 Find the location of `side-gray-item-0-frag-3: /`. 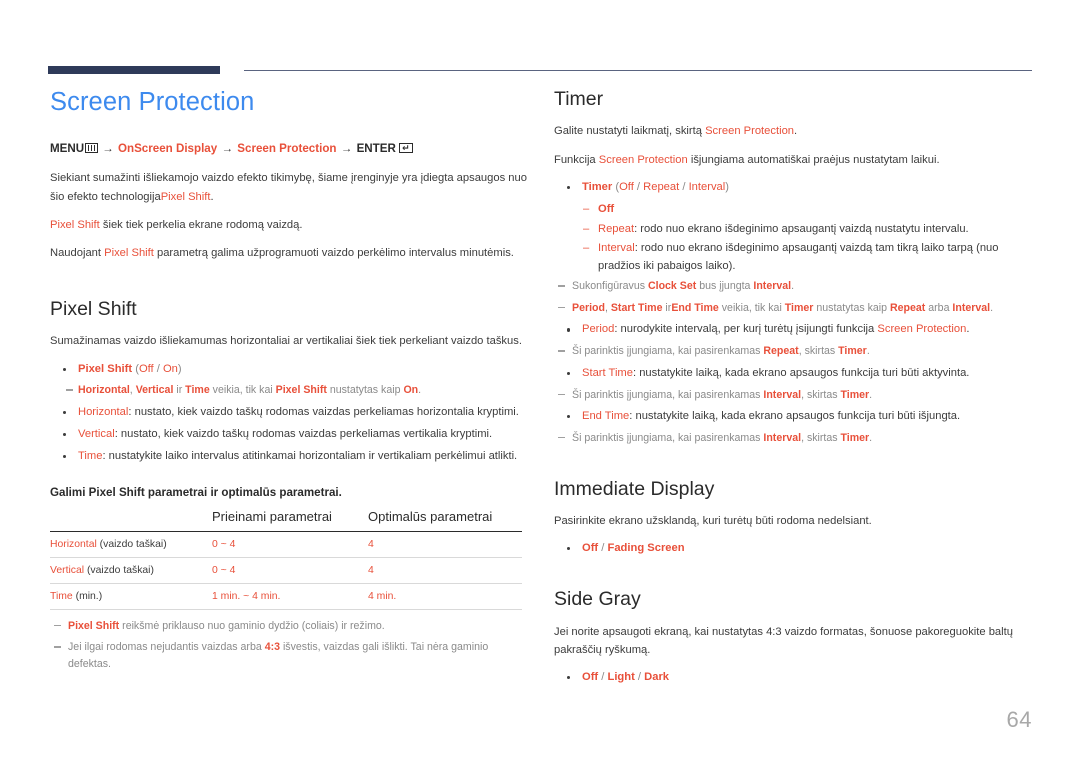

side-gray-item-0-frag-3: / is located at coordinates (639, 676).